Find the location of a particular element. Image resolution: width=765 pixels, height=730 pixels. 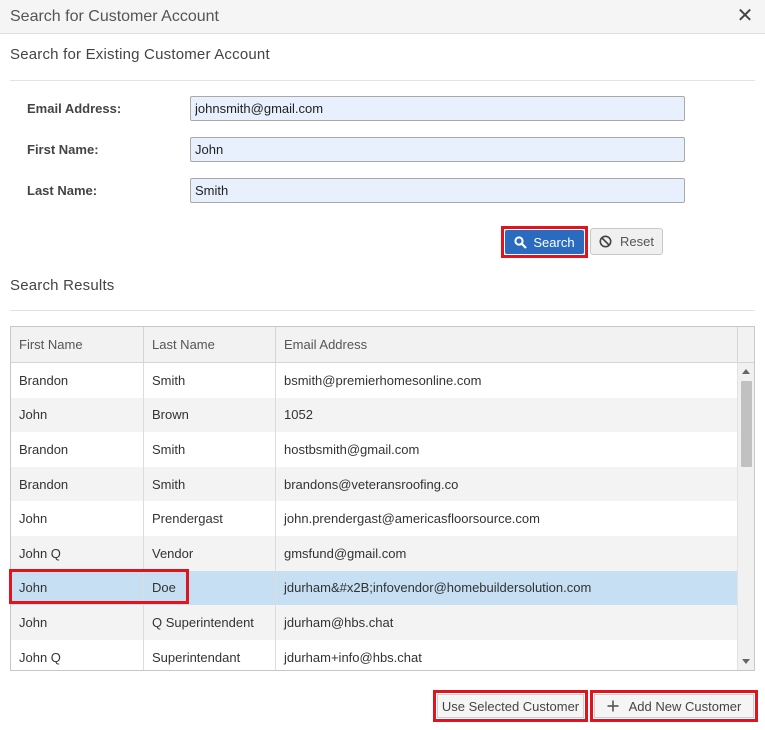

grid-scrollbar is located at coordinates (745, 516).